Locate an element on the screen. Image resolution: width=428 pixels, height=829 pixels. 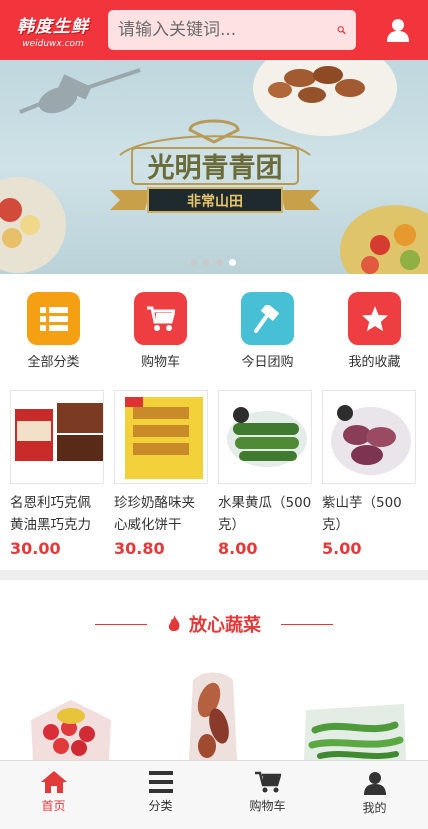
vegetable-list is located at coordinates (214, 710).